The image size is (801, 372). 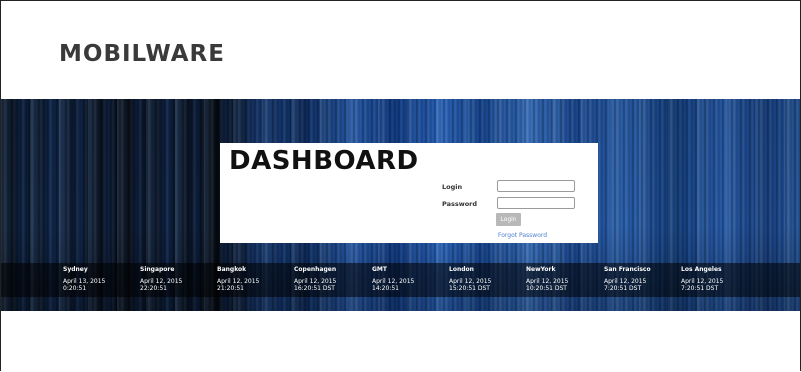 What do you see at coordinates (75, 288) in the screenshot?
I see `clock-time: 0:20:51` at bounding box center [75, 288].